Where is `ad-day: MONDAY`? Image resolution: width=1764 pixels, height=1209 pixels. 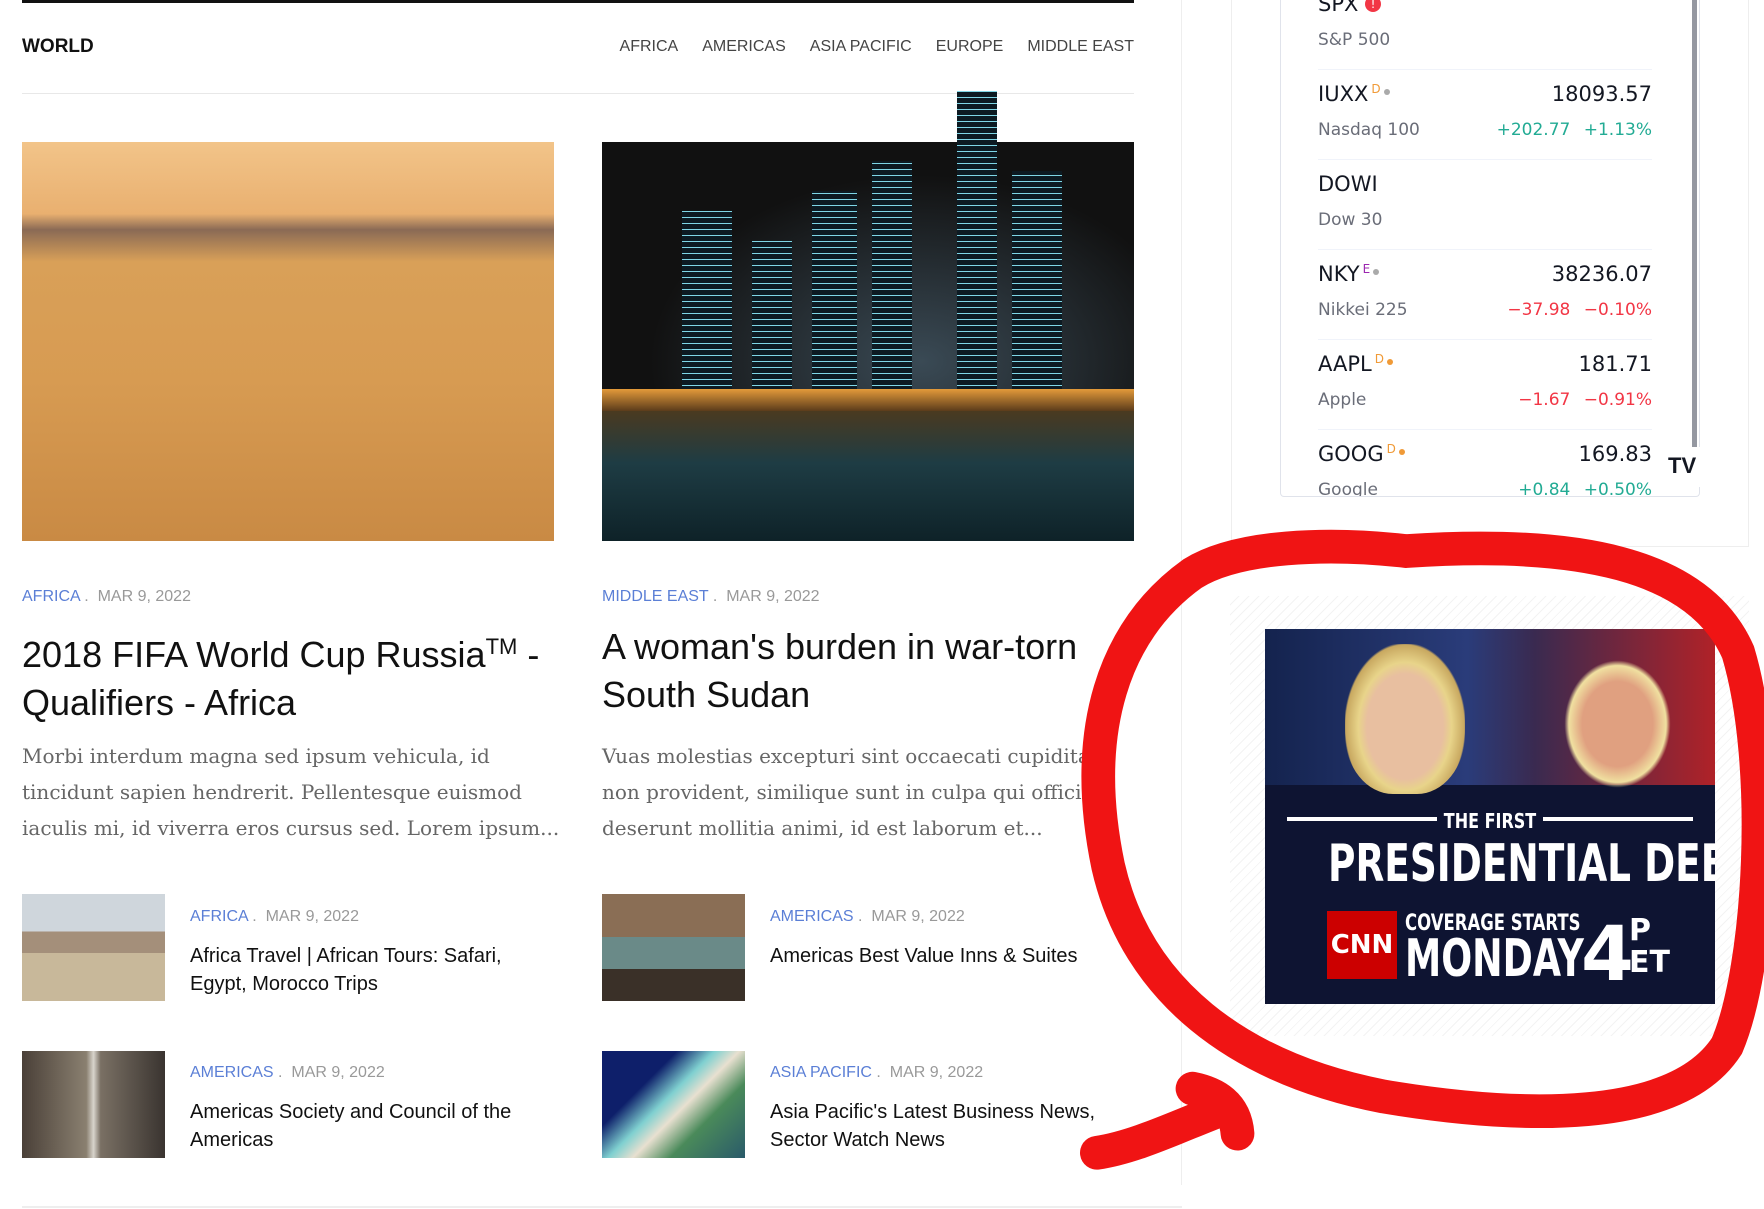 ad-day: MONDAY is located at coordinates (1494, 959).